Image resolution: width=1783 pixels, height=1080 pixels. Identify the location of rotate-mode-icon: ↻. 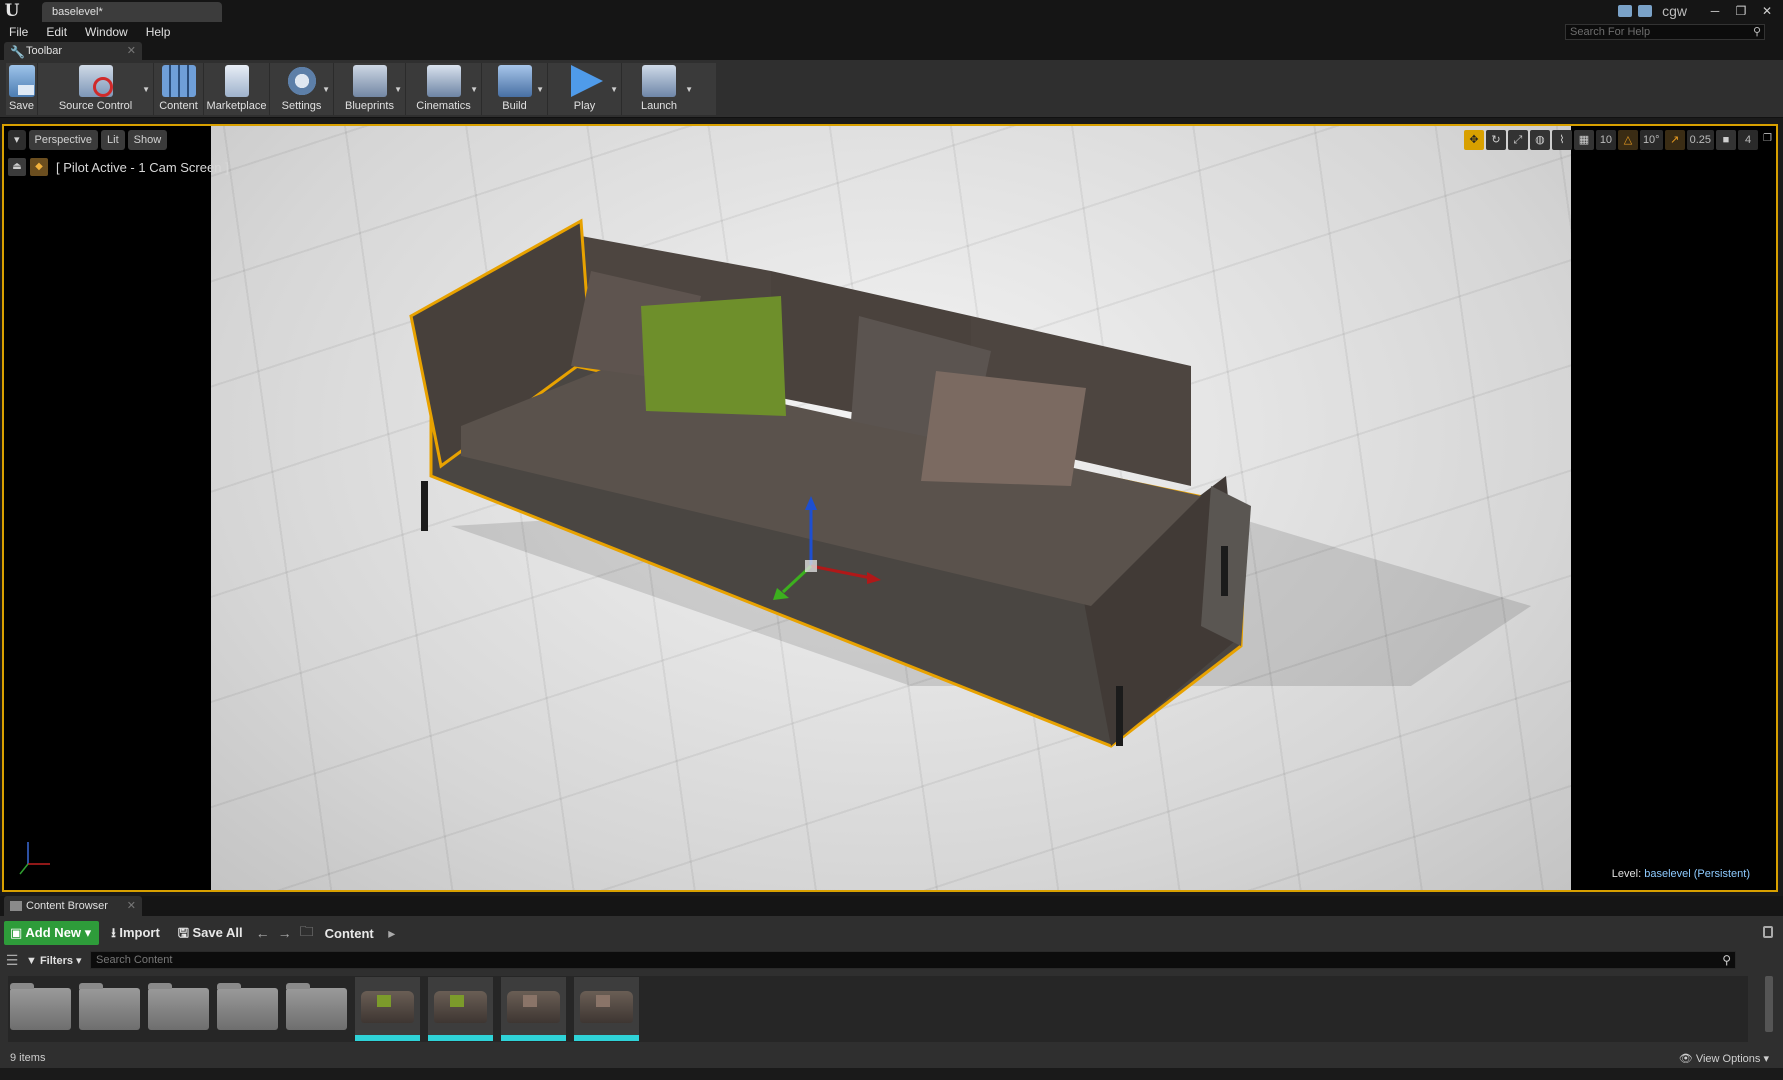
(1495, 140).